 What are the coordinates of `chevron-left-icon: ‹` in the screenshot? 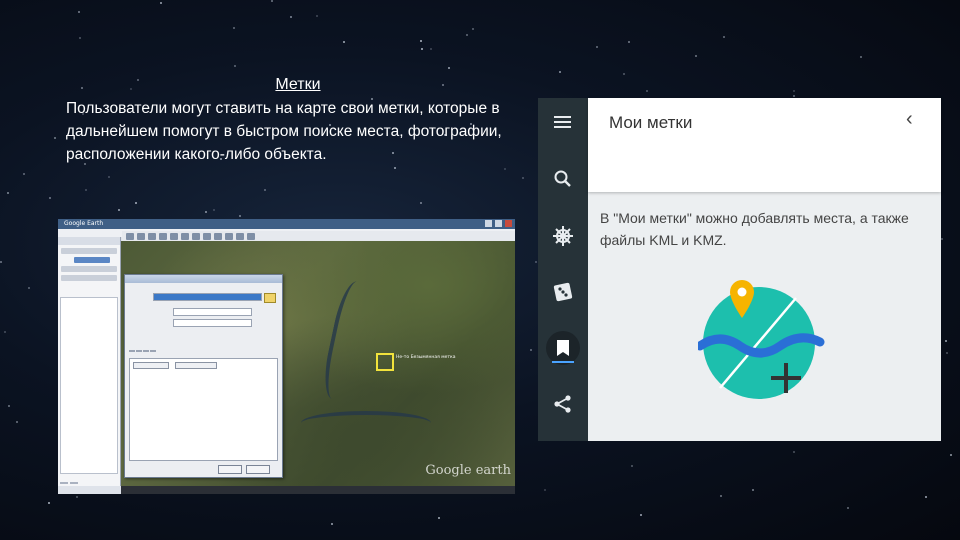 It's located at (909, 119).